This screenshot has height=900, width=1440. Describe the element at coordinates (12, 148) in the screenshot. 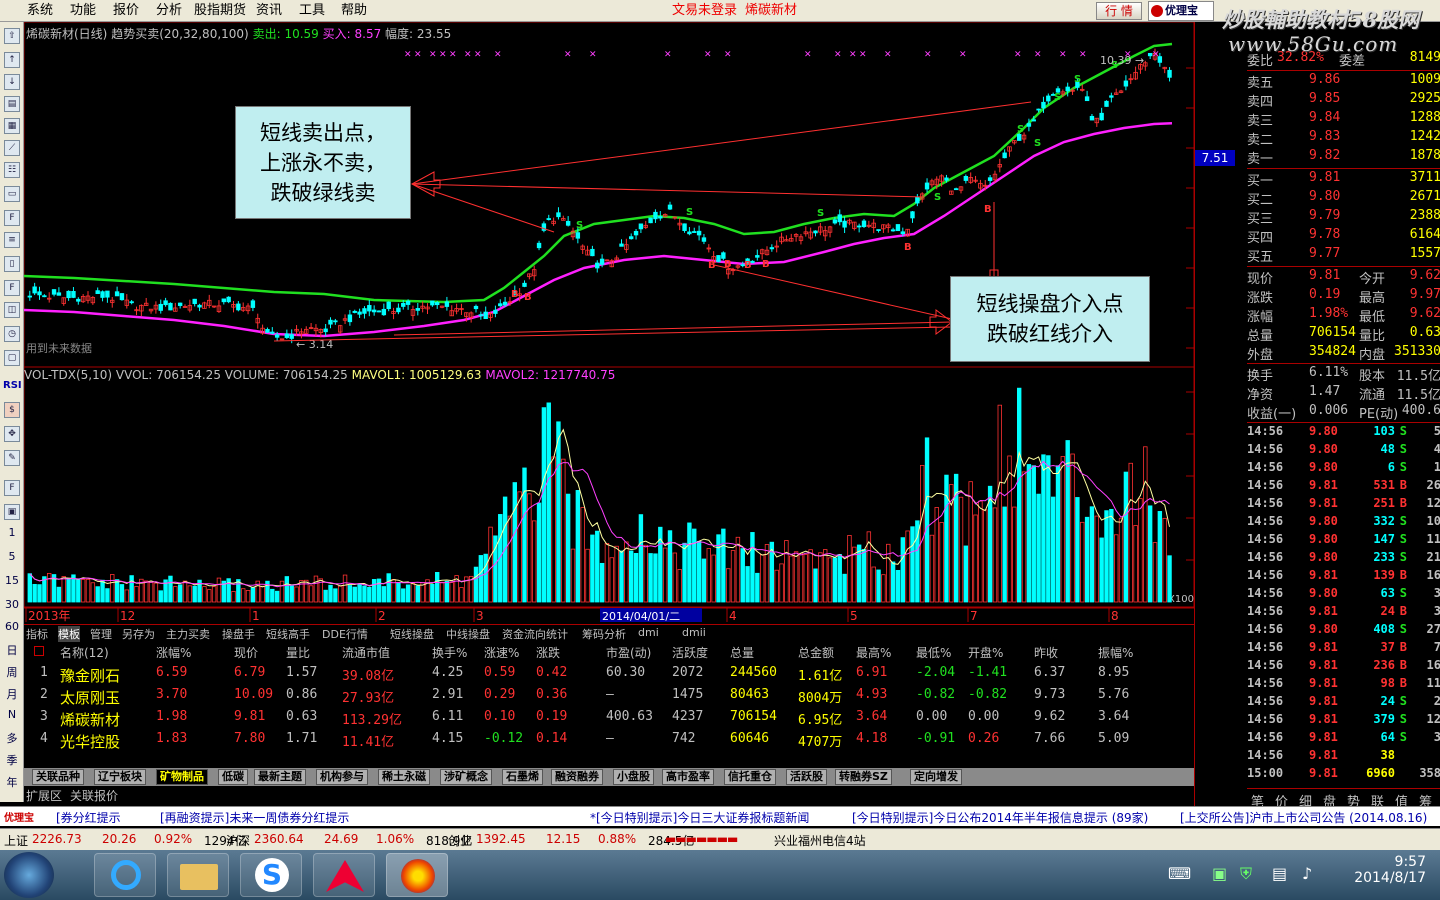

I see `line-chart-icon: ⟋` at that location.